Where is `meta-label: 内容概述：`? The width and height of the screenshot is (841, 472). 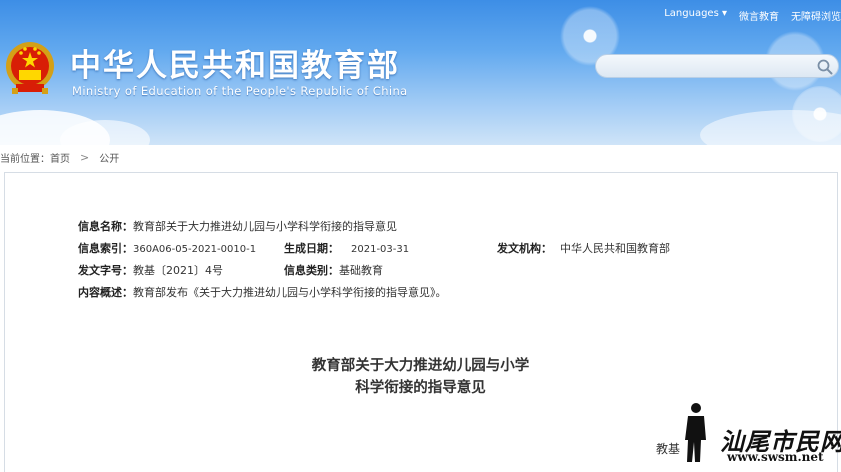
meta-label: 内容概述： is located at coordinates (105, 292).